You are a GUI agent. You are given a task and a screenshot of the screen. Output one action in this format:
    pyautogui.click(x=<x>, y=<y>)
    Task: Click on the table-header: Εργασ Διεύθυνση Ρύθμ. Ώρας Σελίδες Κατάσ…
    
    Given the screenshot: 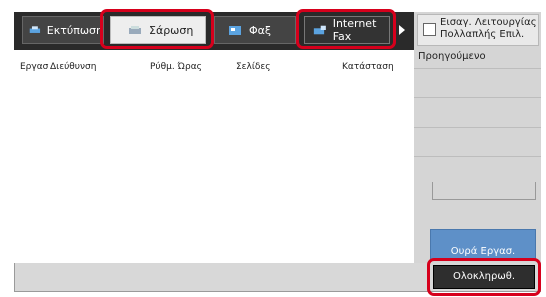 What is the action you would take?
    pyautogui.click(x=214, y=67)
    